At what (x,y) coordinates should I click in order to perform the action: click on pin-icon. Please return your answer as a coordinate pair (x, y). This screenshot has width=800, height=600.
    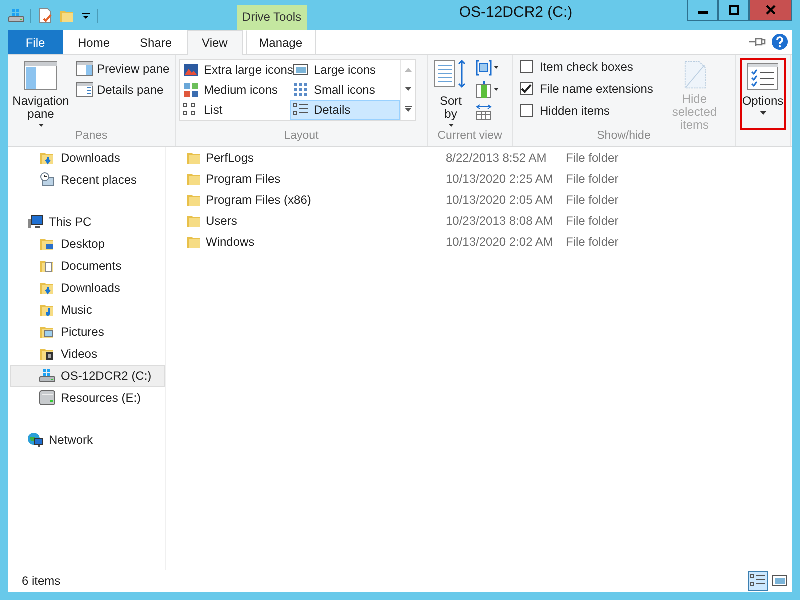
    Looking at the image, I should click on (757, 42).